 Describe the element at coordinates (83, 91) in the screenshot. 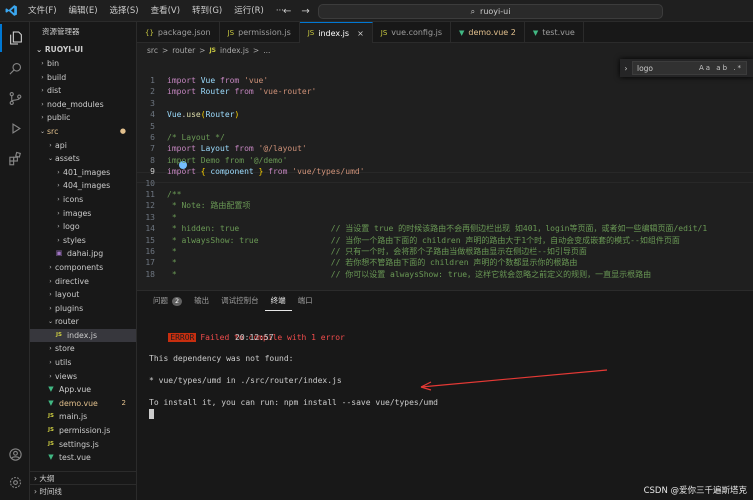

I see `tree-item: › dist` at that location.